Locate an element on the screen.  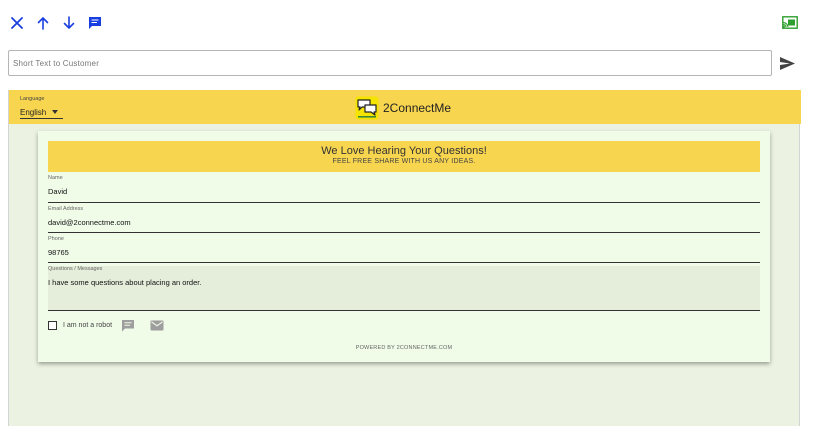
send-button is located at coordinates (787, 63).